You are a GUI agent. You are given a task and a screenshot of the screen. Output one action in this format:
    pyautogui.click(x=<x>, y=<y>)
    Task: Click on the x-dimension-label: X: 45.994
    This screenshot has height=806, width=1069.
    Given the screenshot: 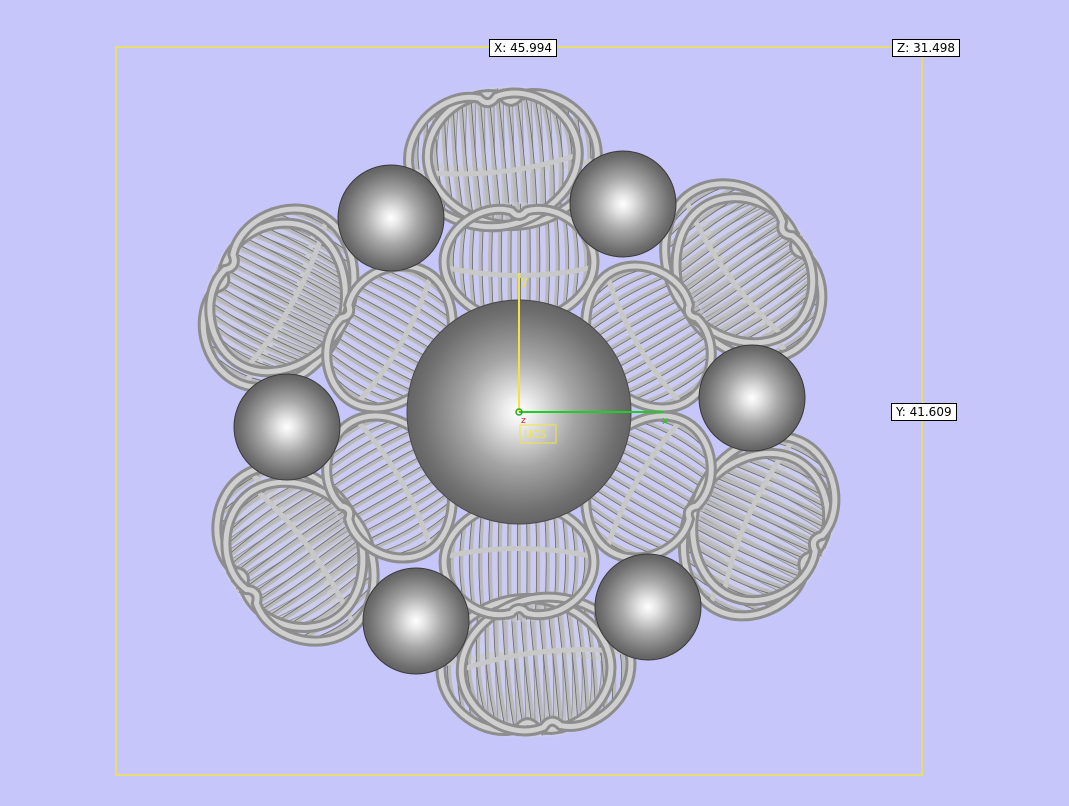 What is the action you would take?
    pyautogui.click(x=523, y=48)
    